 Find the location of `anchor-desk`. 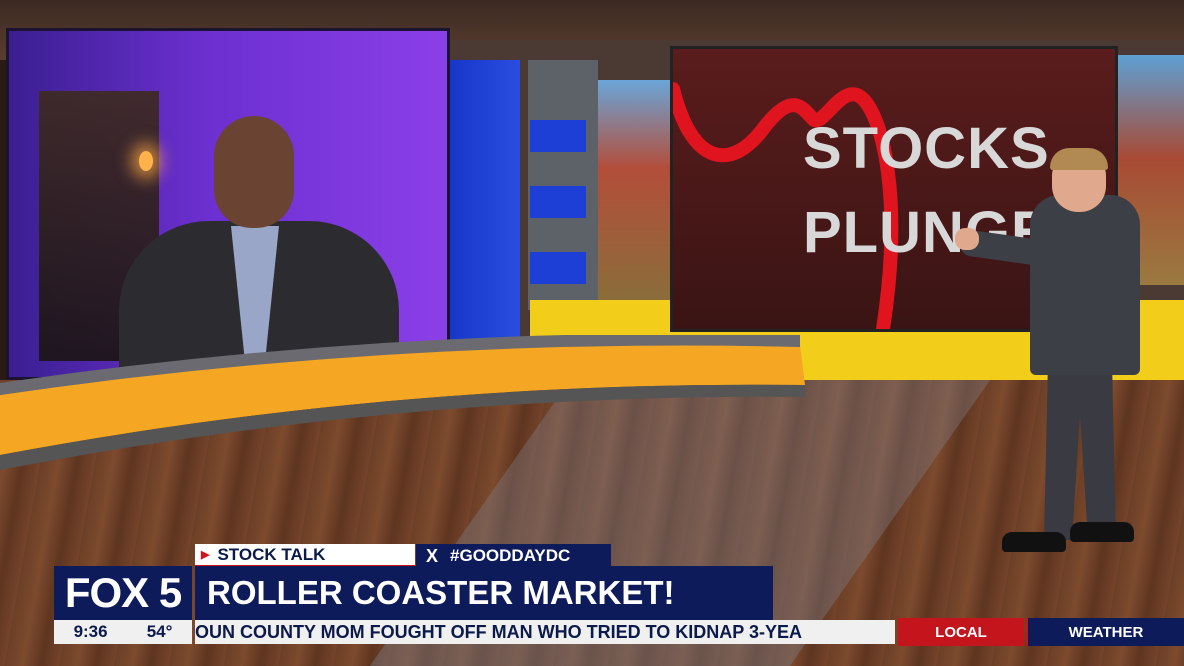

anchor-desk is located at coordinates (402, 402).